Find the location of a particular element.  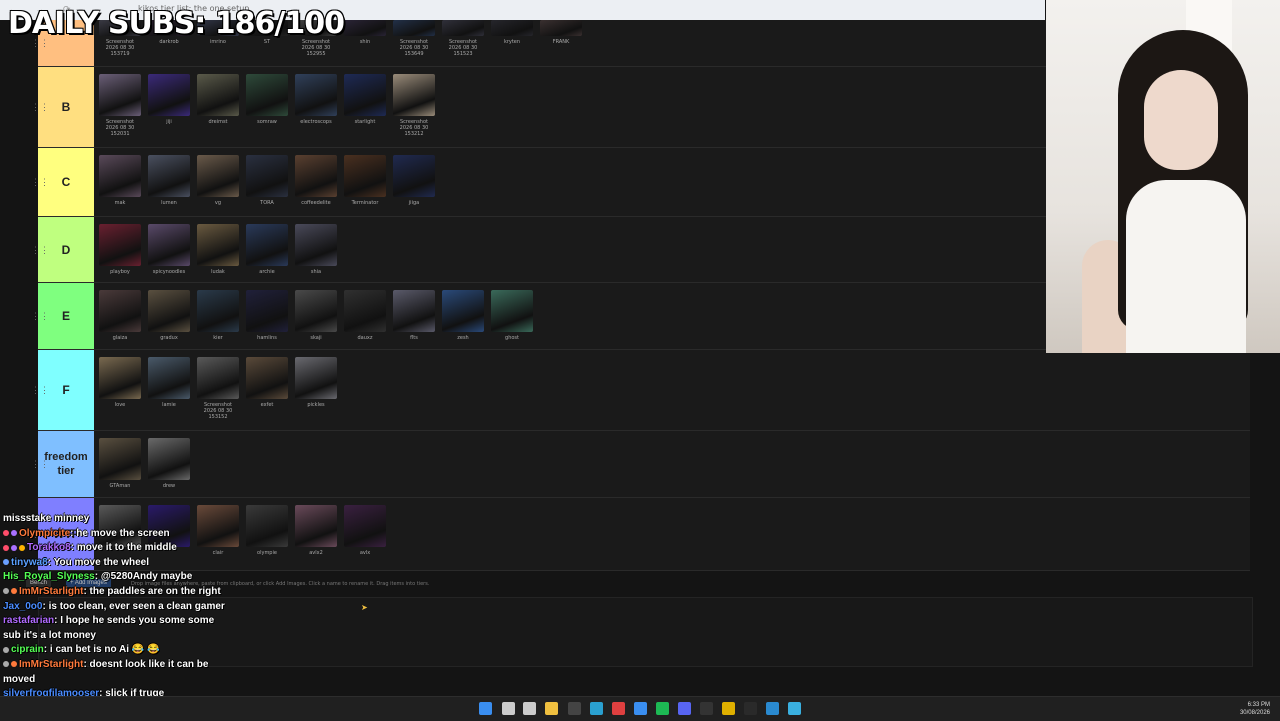

tier-item: mak is located at coordinates (120, 185).